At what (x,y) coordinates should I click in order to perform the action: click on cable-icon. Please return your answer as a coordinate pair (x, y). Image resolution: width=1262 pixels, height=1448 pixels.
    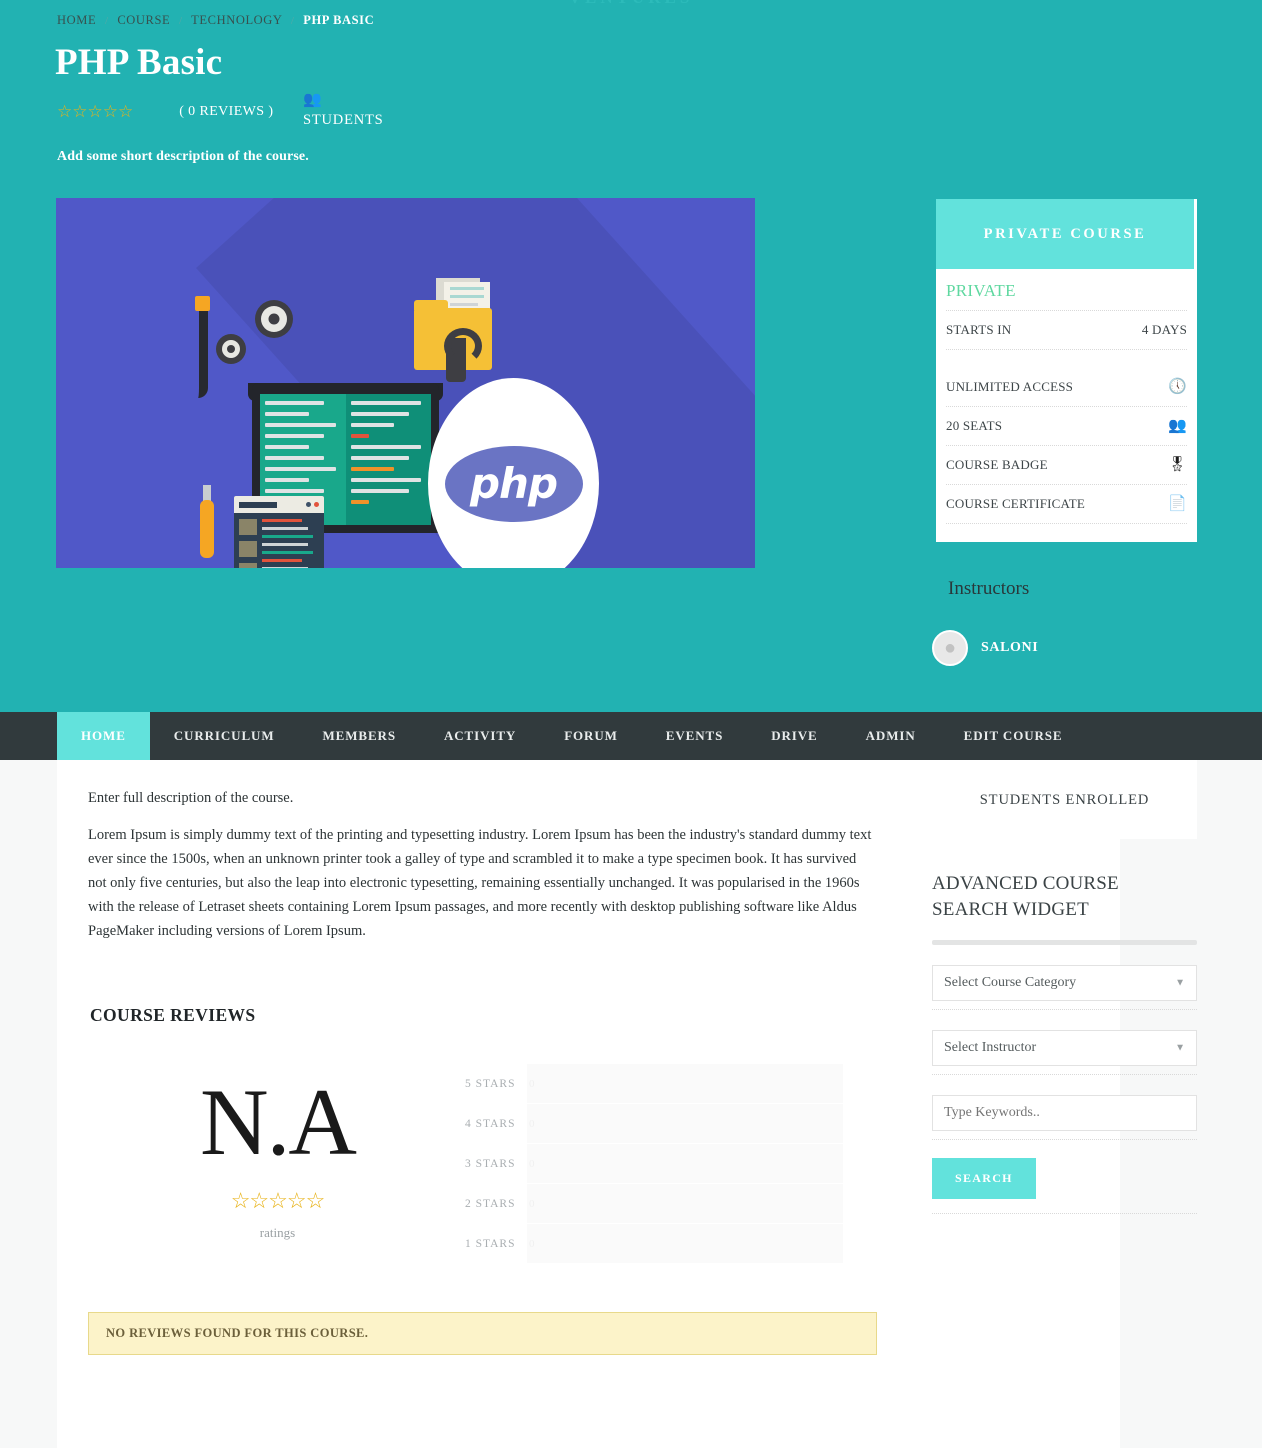
    Looking at the image, I should click on (203, 348).